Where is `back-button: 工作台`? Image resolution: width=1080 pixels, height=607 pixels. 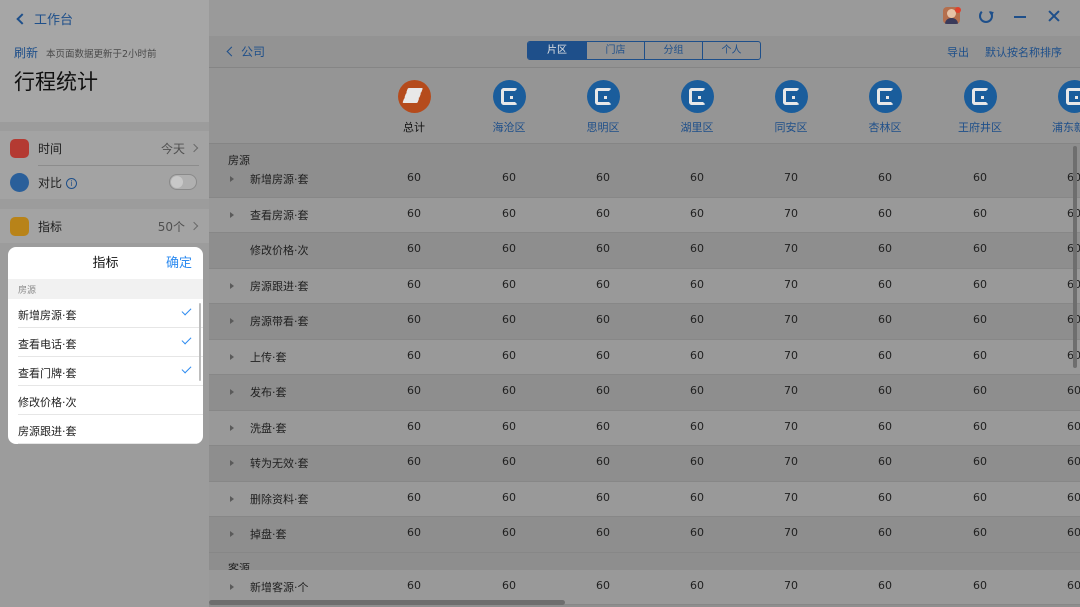 back-button: 工作台 is located at coordinates (44, 18).